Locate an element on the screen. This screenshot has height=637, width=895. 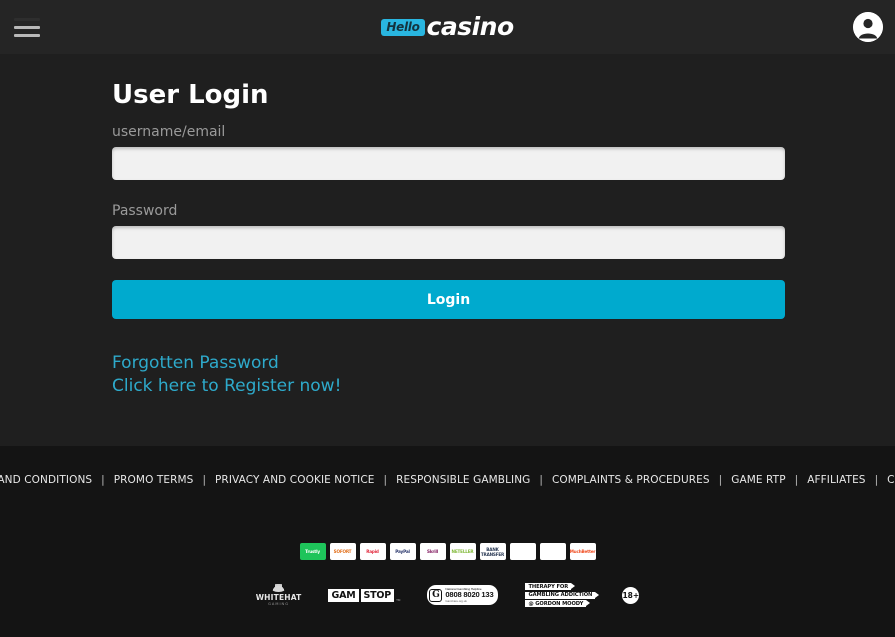
whitehat-name: WHITEHAT is located at coordinates (278, 597).